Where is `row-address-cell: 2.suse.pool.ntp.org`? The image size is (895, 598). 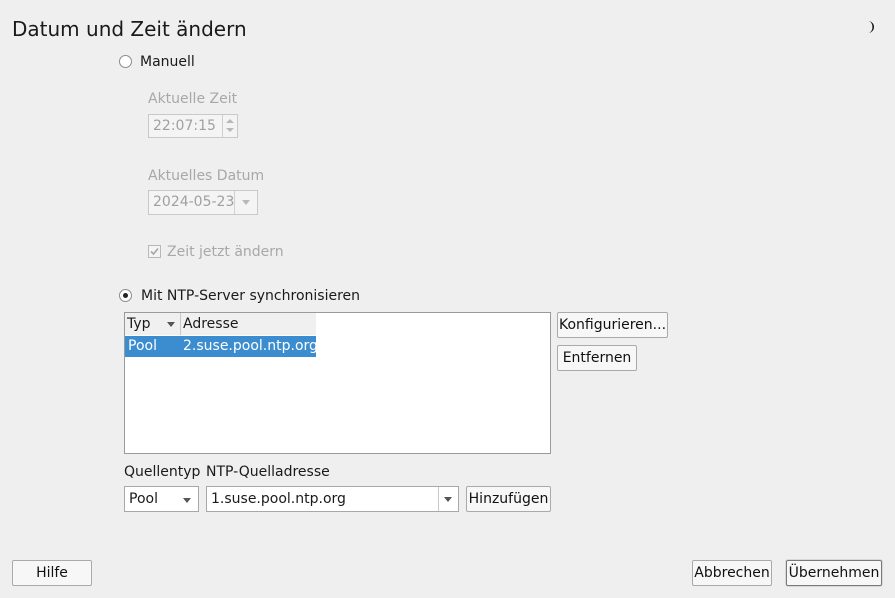
row-address-cell: 2.suse.pool.ntp.org is located at coordinates (250, 346).